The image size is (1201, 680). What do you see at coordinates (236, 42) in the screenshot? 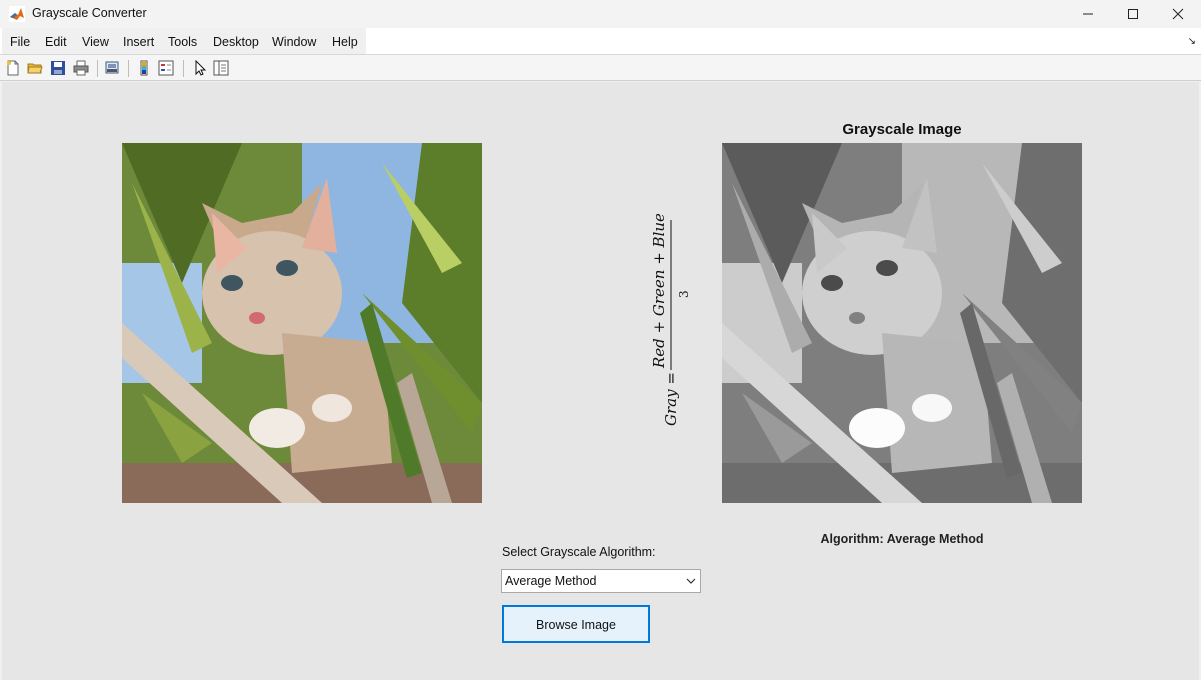
I see `menu-desktop: Desktop` at bounding box center [236, 42].